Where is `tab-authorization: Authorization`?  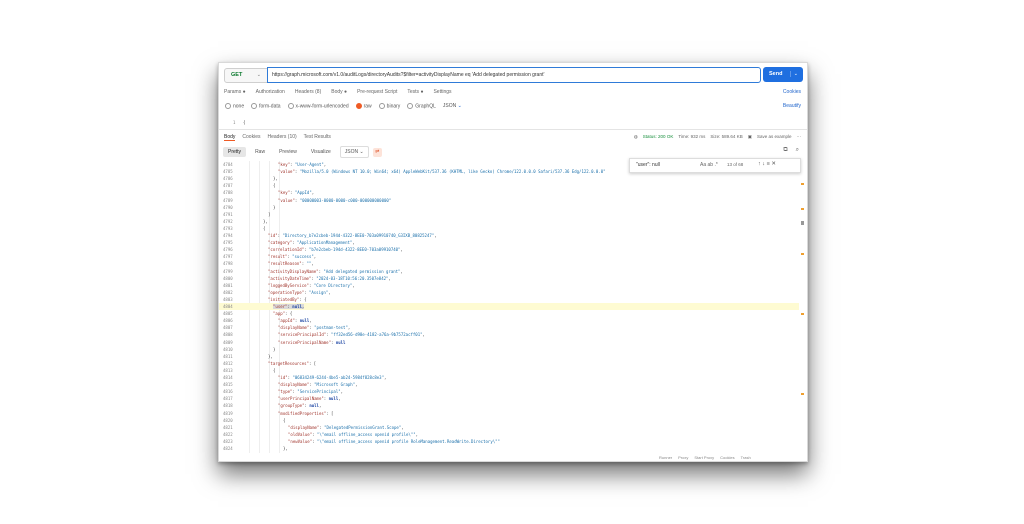
tab-authorization: Authorization is located at coordinates (270, 92).